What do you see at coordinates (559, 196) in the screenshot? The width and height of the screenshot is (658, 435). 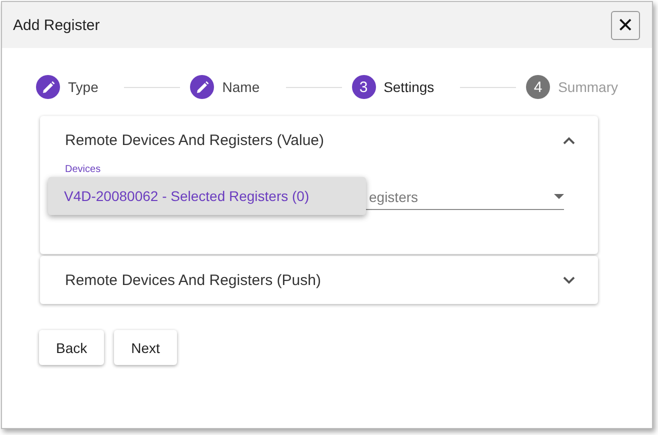 I see `dropdown-icon` at bounding box center [559, 196].